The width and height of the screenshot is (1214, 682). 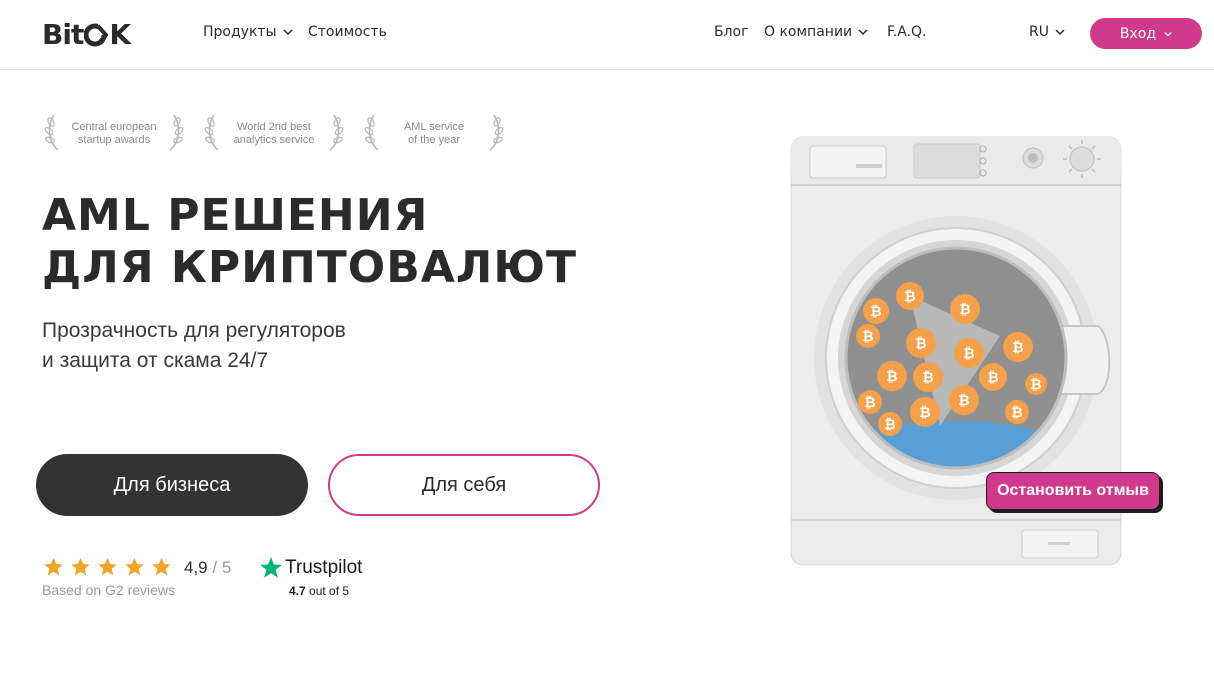 What do you see at coordinates (274, 127) in the screenshot?
I see `award-line1: World 2nd best` at bounding box center [274, 127].